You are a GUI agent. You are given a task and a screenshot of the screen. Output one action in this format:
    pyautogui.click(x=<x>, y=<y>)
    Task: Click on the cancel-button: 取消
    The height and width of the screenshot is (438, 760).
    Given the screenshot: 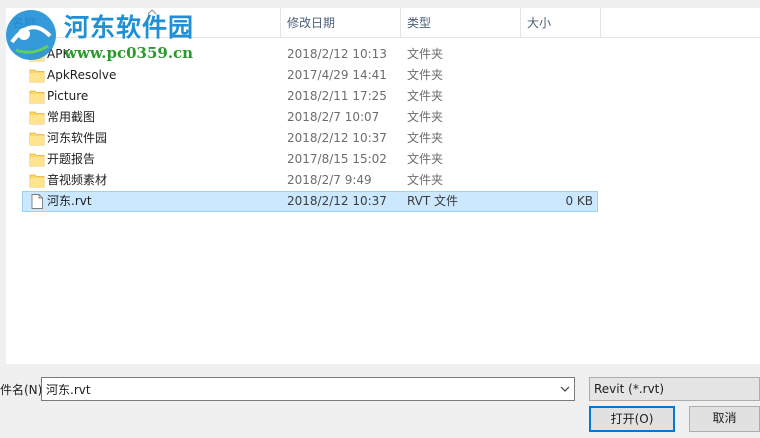 What is the action you would take?
    pyautogui.click(x=724, y=419)
    